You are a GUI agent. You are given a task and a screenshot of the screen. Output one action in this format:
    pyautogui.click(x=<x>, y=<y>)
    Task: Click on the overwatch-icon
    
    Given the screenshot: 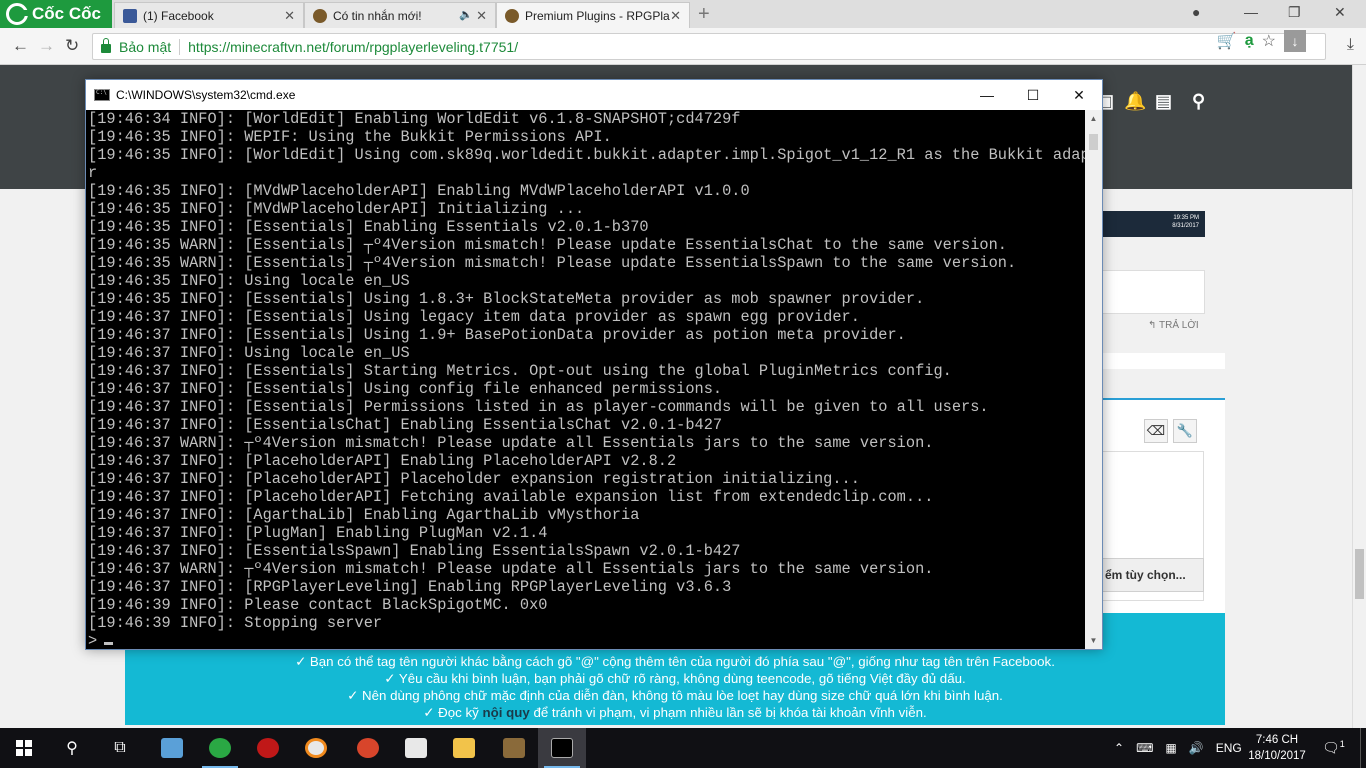 What is the action you would take?
    pyautogui.click(x=316, y=748)
    